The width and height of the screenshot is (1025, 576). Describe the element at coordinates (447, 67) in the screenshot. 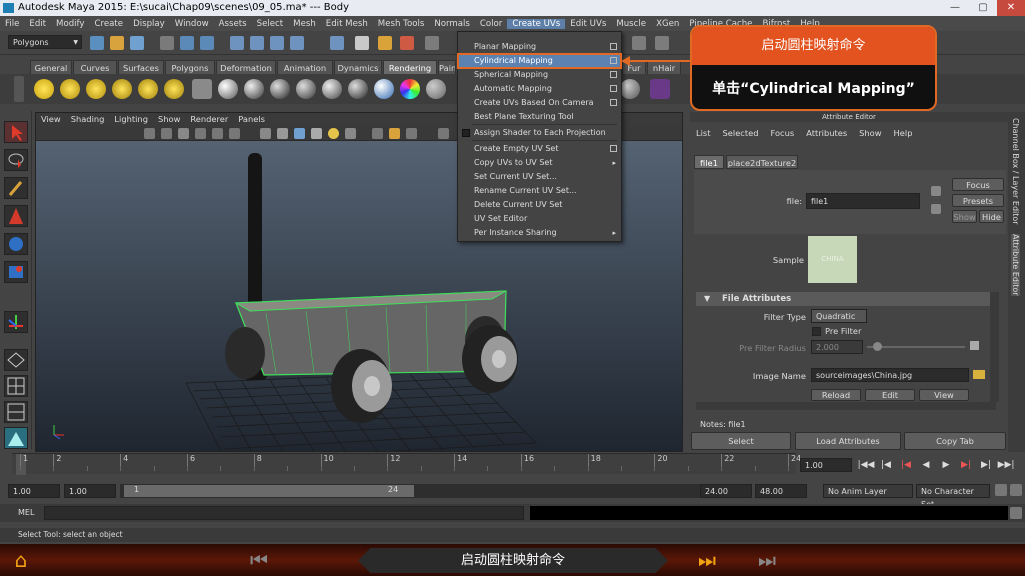

I see `shelf-tab-painteffects: PaintEffects` at that location.